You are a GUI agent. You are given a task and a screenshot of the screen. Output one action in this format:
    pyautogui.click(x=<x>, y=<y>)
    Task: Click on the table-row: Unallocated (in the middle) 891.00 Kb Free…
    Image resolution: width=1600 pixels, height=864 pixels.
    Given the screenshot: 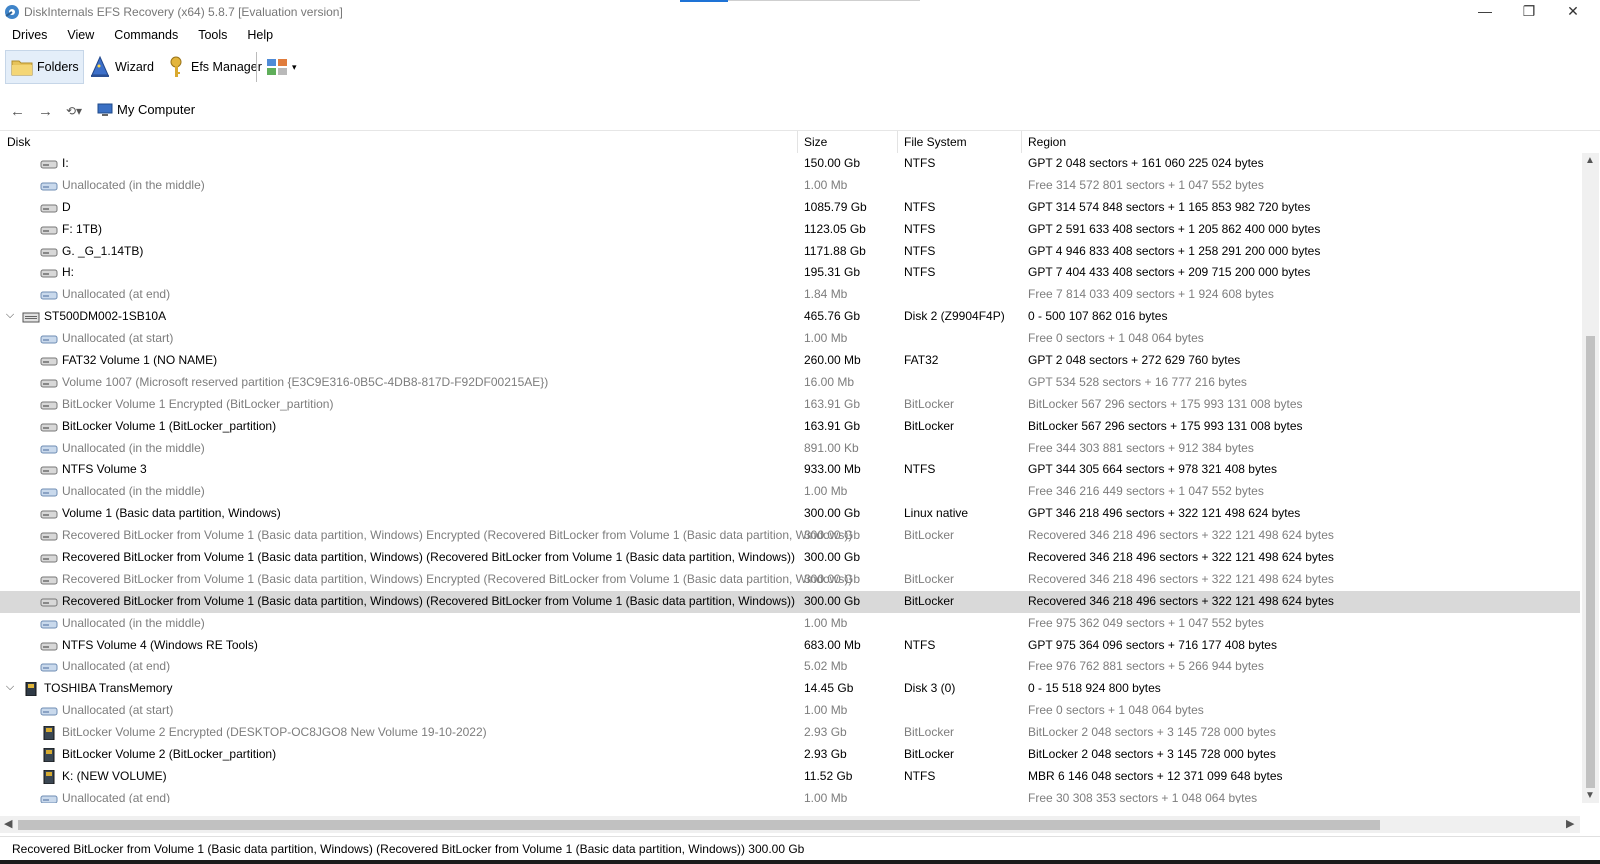 What is the action you would take?
    pyautogui.click(x=790, y=449)
    